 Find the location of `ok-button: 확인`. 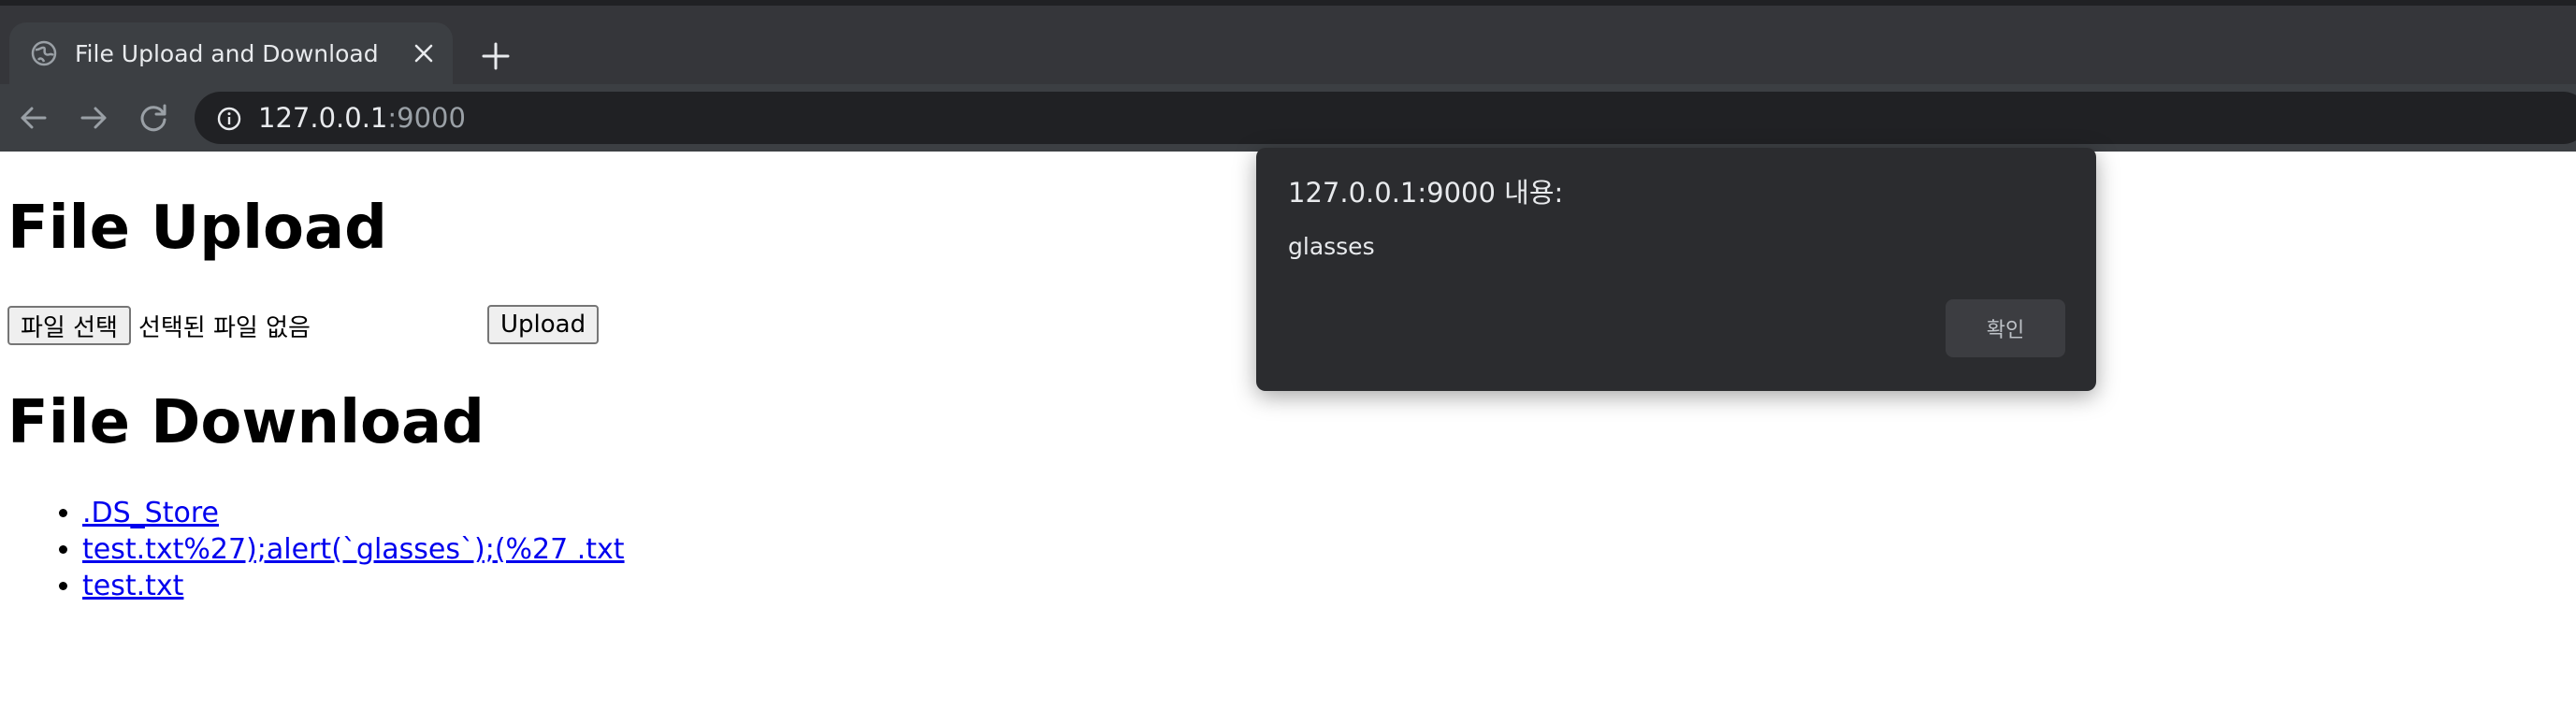

ok-button: 확인 is located at coordinates (2005, 328).